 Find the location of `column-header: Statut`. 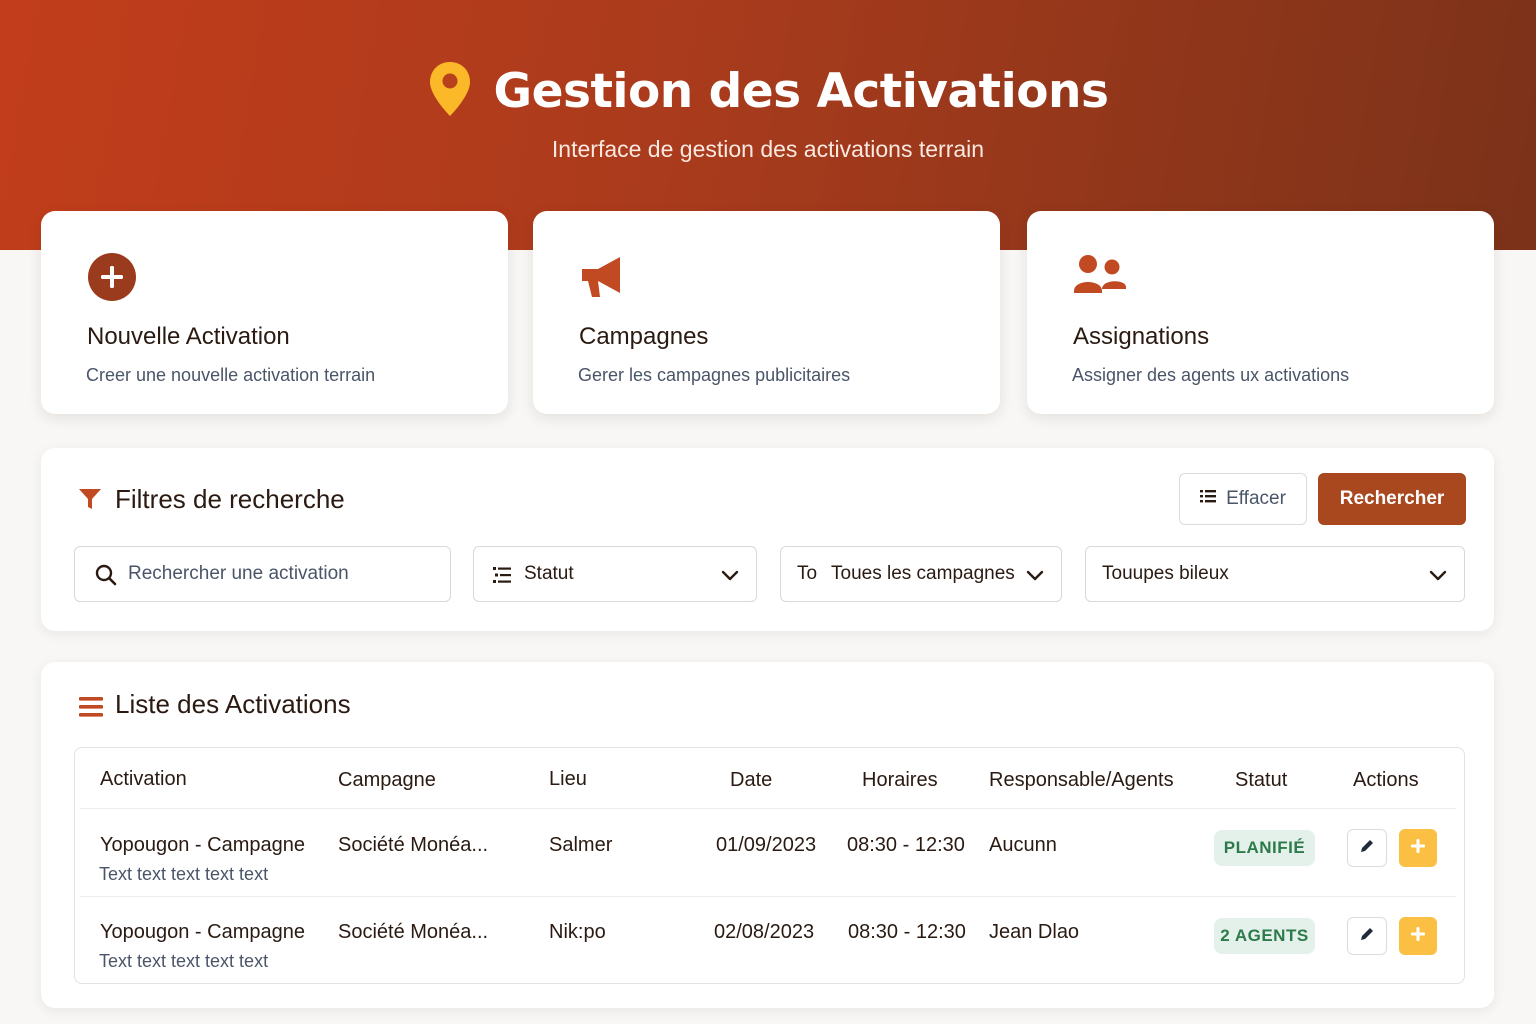

column-header: Statut is located at coordinates (1261, 780).